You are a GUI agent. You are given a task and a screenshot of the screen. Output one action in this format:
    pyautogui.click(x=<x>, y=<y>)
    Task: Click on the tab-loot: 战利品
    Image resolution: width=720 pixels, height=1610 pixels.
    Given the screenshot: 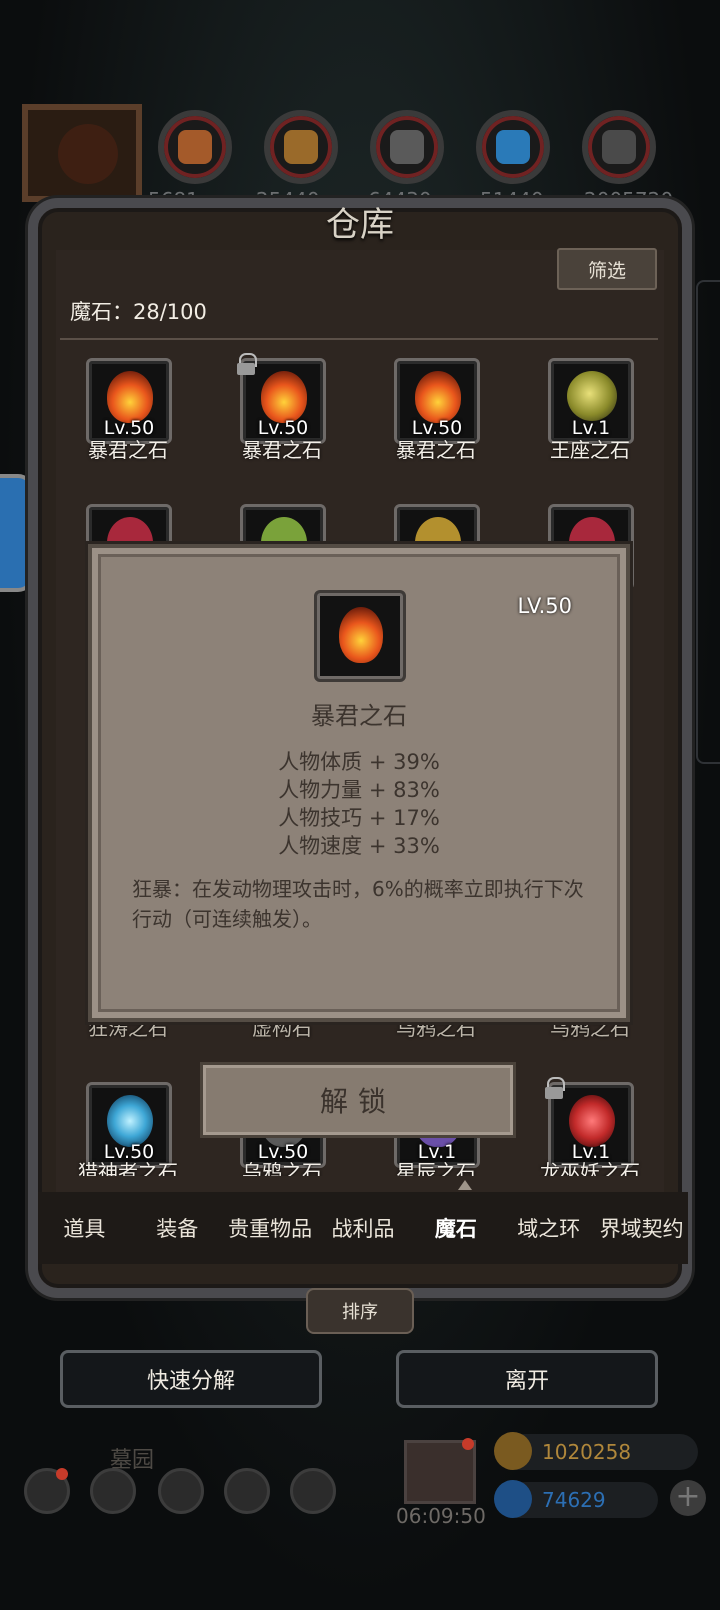 What is the action you would take?
    pyautogui.click(x=363, y=1228)
    